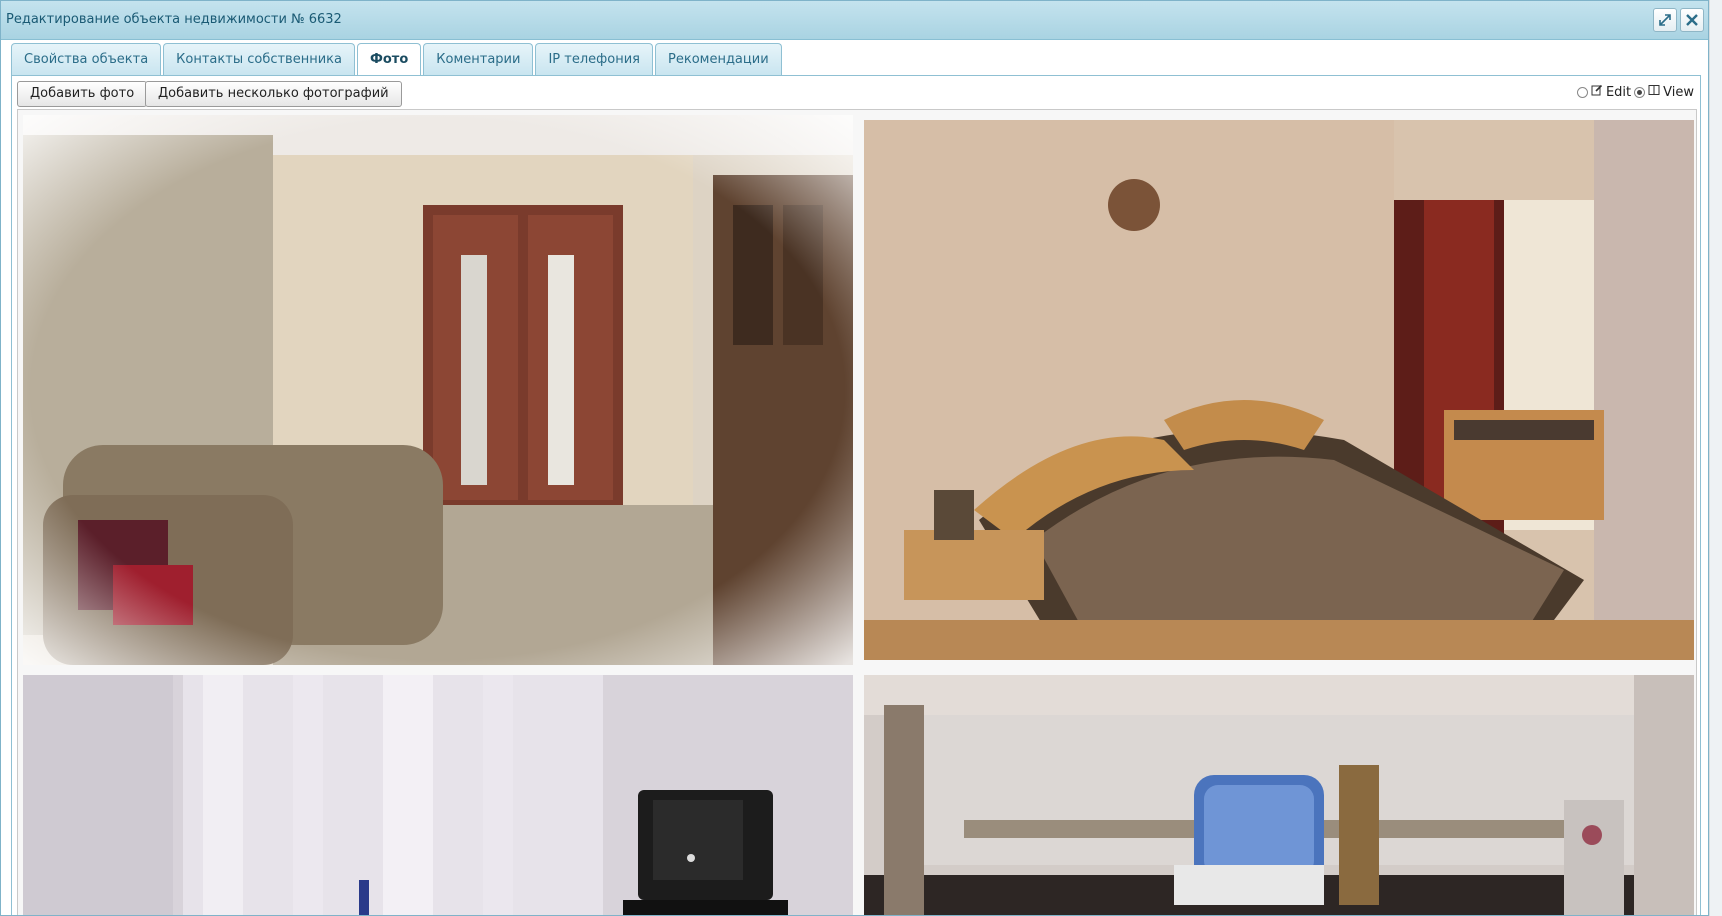 This screenshot has height=916, width=1722. I want to click on view-radio, so click(1640, 92).